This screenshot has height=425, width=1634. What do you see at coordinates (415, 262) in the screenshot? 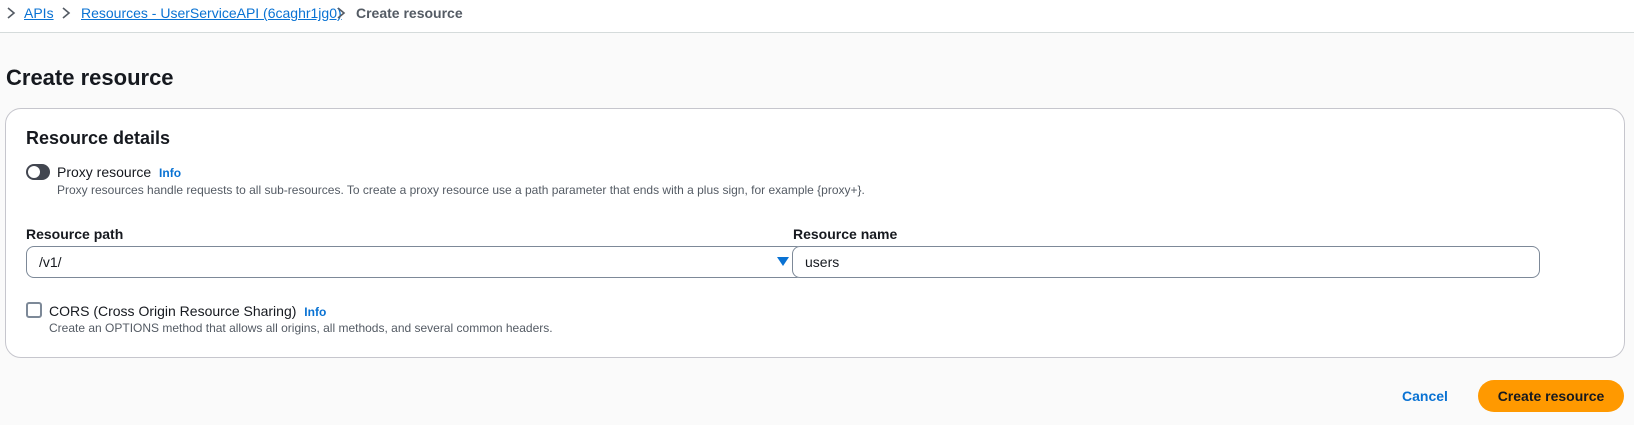
I see `resource-path-select: /v1/` at bounding box center [415, 262].